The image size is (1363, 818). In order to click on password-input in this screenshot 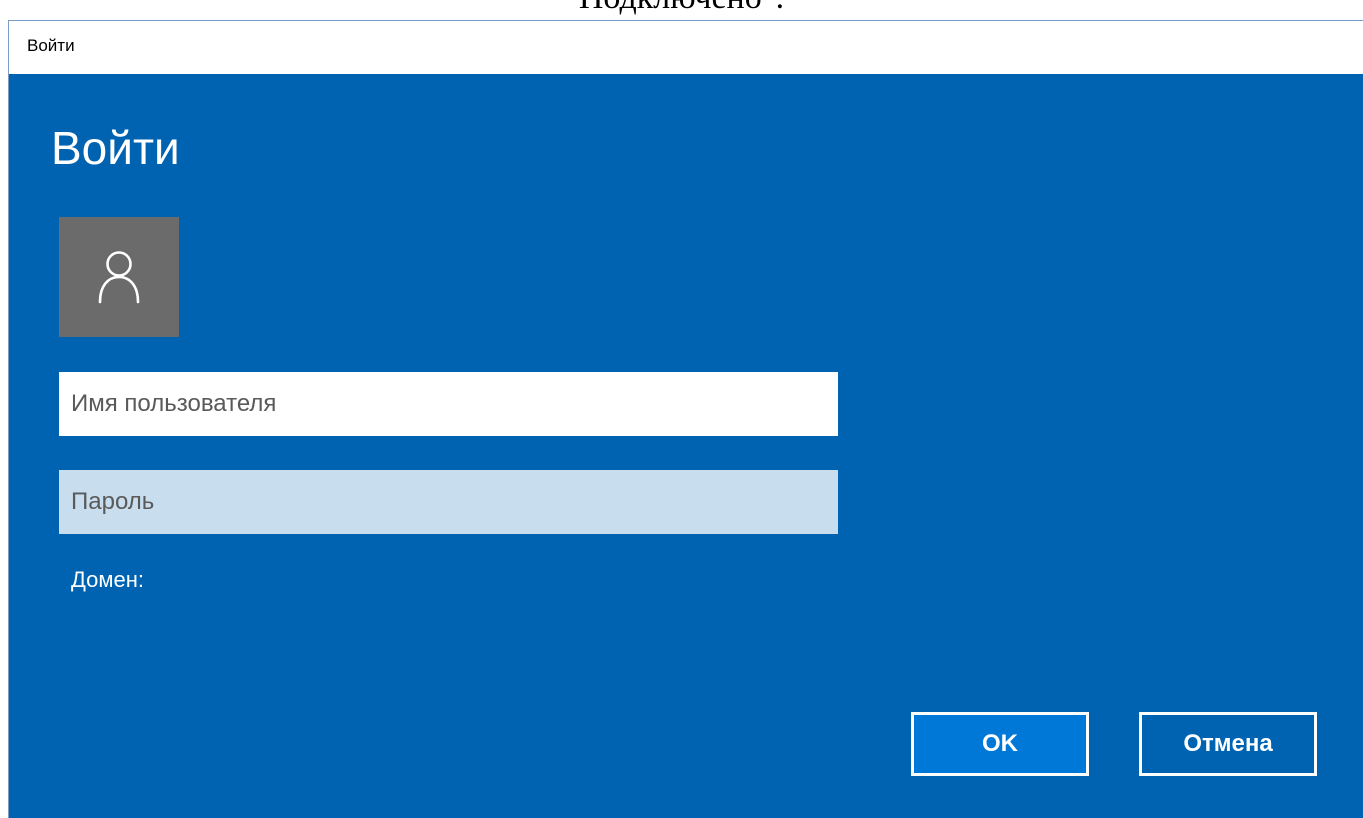, I will do `click(448, 502)`.